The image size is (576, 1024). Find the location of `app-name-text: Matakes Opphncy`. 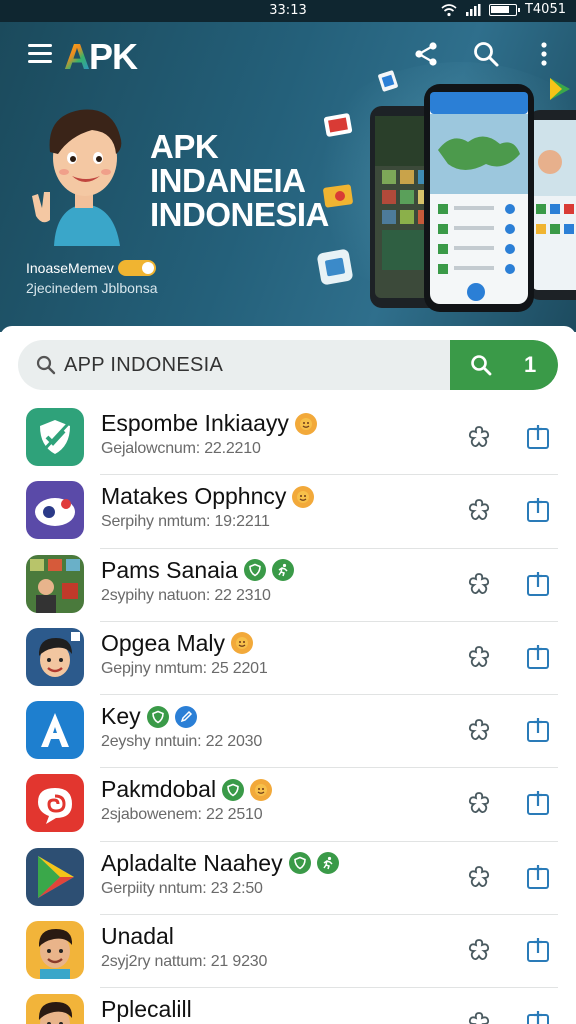

app-name-text: Matakes Opphncy is located at coordinates (194, 496).